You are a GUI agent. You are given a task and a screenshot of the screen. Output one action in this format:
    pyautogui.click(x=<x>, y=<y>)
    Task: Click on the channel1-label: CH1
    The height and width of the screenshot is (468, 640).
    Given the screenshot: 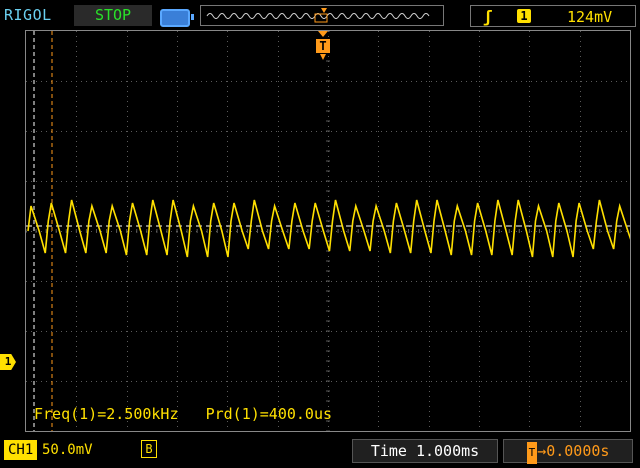 What is the action you would take?
    pyautogui.click(x=21, y=450)
    